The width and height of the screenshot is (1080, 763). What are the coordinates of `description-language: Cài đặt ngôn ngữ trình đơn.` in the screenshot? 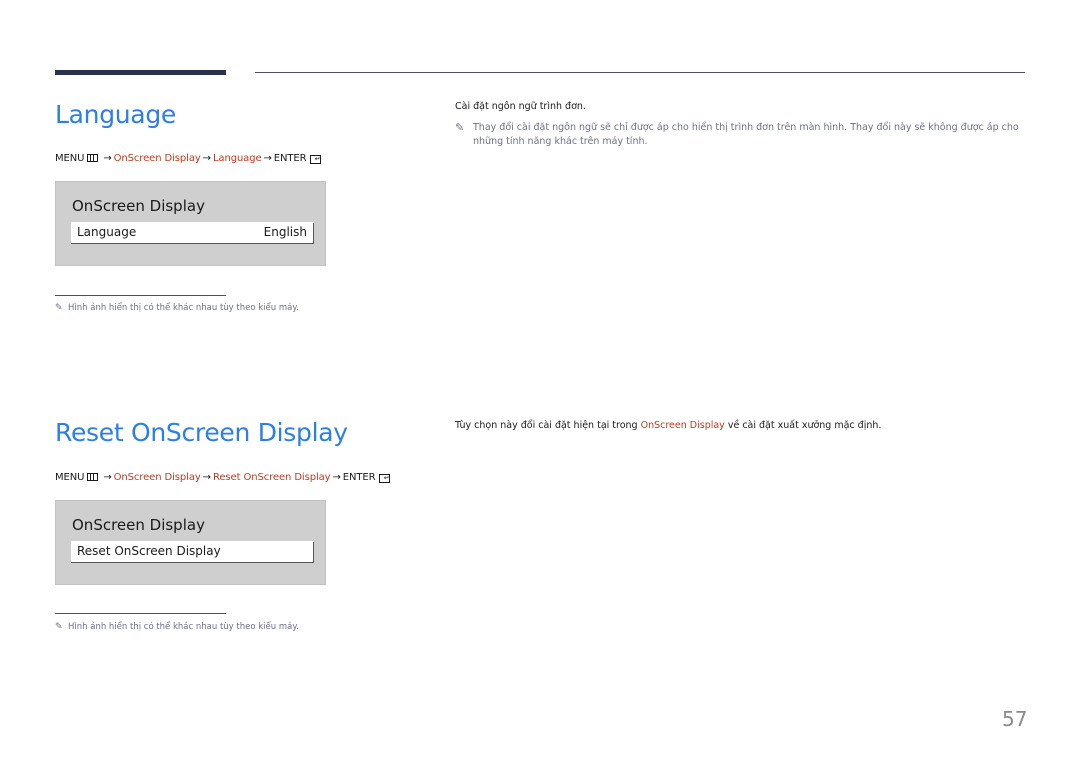 It's located at (520, 106).